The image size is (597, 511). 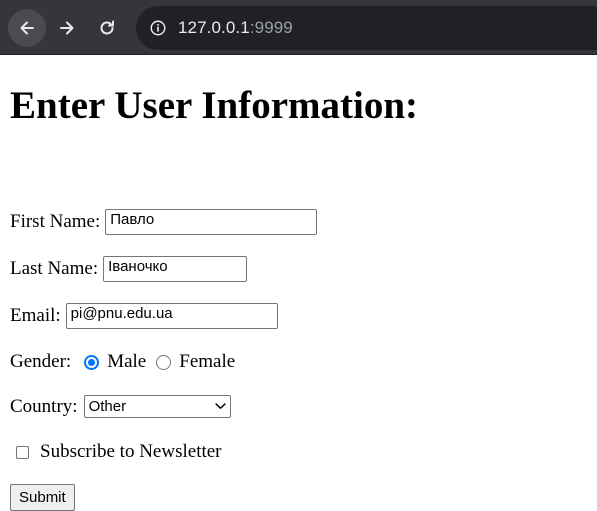 What do you see at coordinates (126, 362) in the screenshot?
I see `gender-male-label: Male` at bounding box center [126, 362].